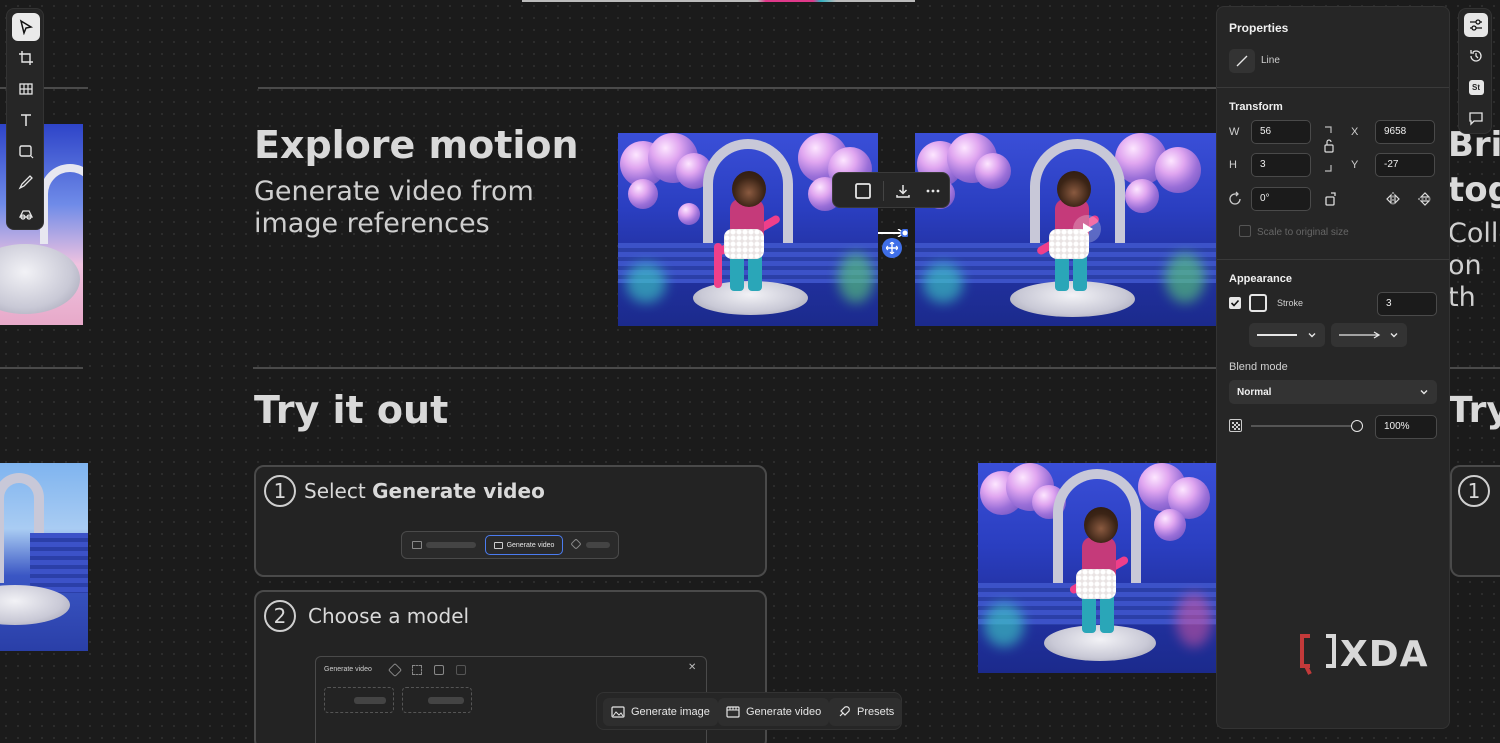 The width and height of the screenshot is (1500, 743). I want to click on generate-image-button: Generate image, so click(660, 712).